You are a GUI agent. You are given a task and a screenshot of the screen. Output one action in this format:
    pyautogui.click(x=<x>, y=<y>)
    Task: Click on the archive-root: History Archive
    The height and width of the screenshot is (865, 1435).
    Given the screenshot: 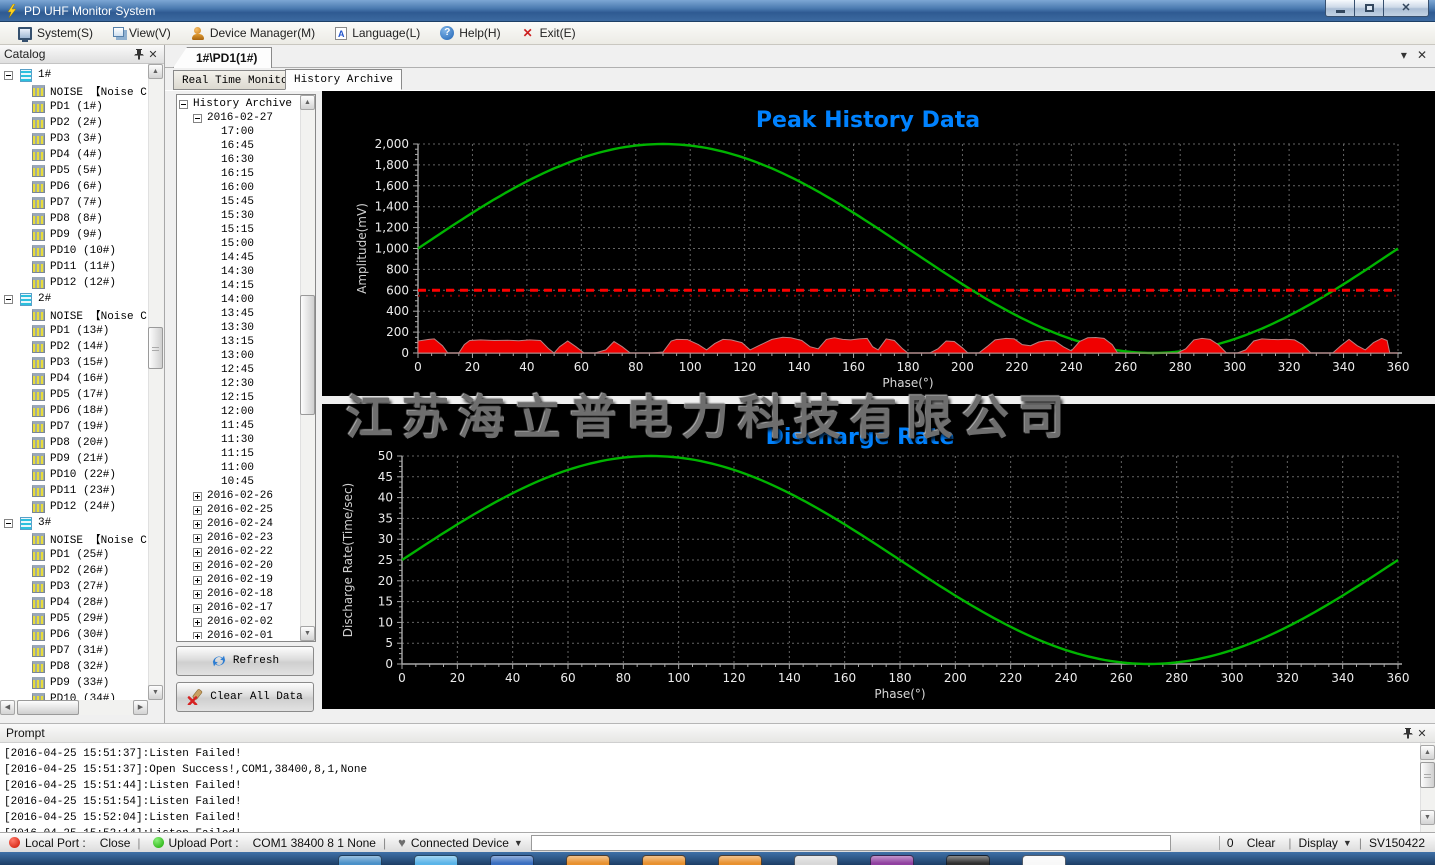 What is the action you would take?
    pyautogui.click(x=239, y=104)
    